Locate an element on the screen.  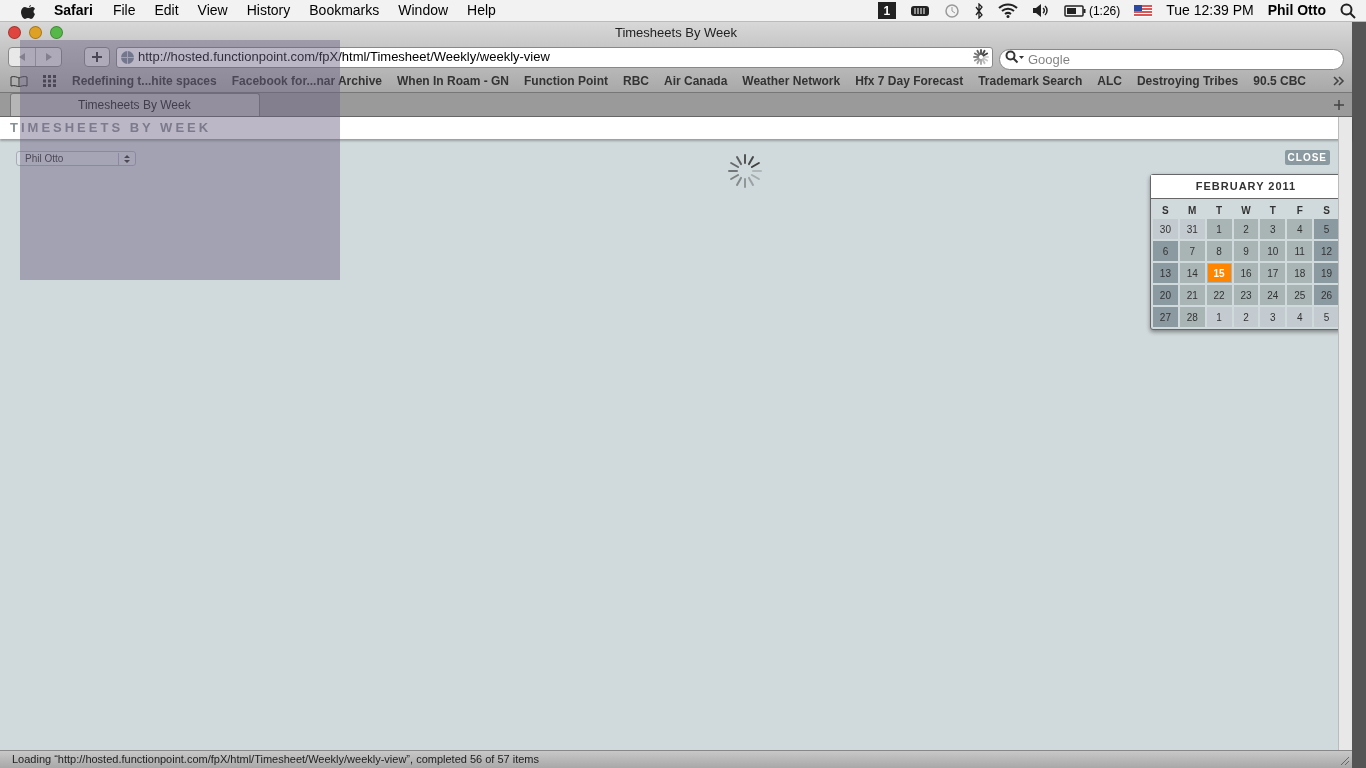
status-text: Loading “http://hosted.functionpoint.com/fpX/html/Timesheet/Weekly/weekly-view”, completed 56 of 57 items is located at coordinates (276, 760).